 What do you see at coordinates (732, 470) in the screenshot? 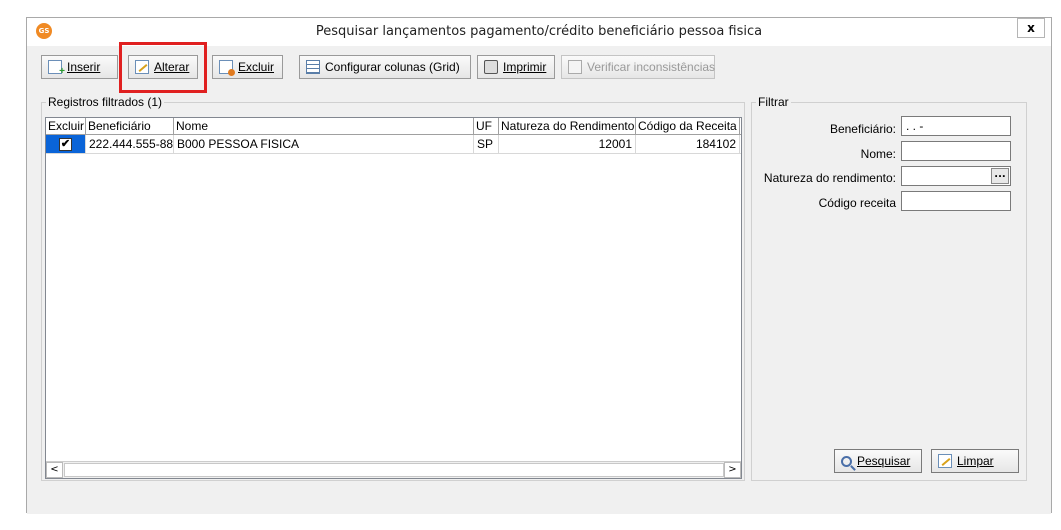
I see `scroll-right-icon: >` at bounding box center [732, 470].